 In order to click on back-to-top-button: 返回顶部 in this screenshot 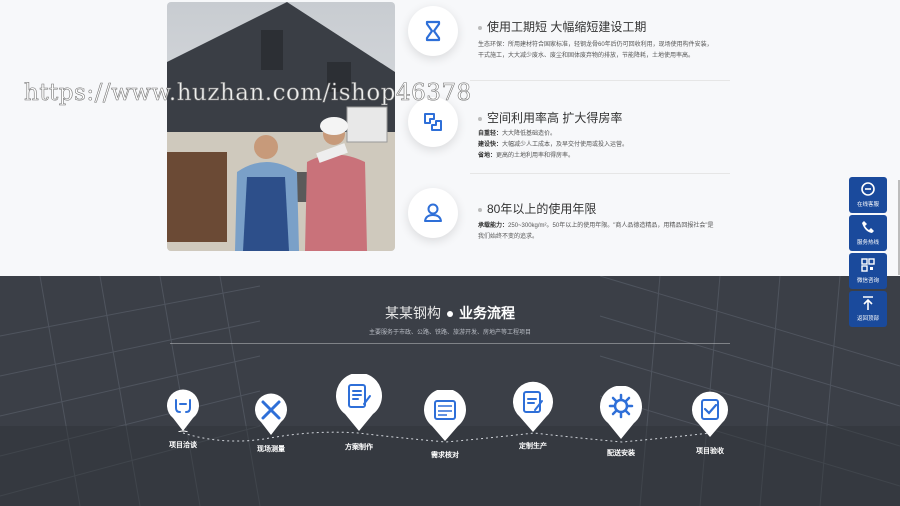, I will do `click(868, 309)`.